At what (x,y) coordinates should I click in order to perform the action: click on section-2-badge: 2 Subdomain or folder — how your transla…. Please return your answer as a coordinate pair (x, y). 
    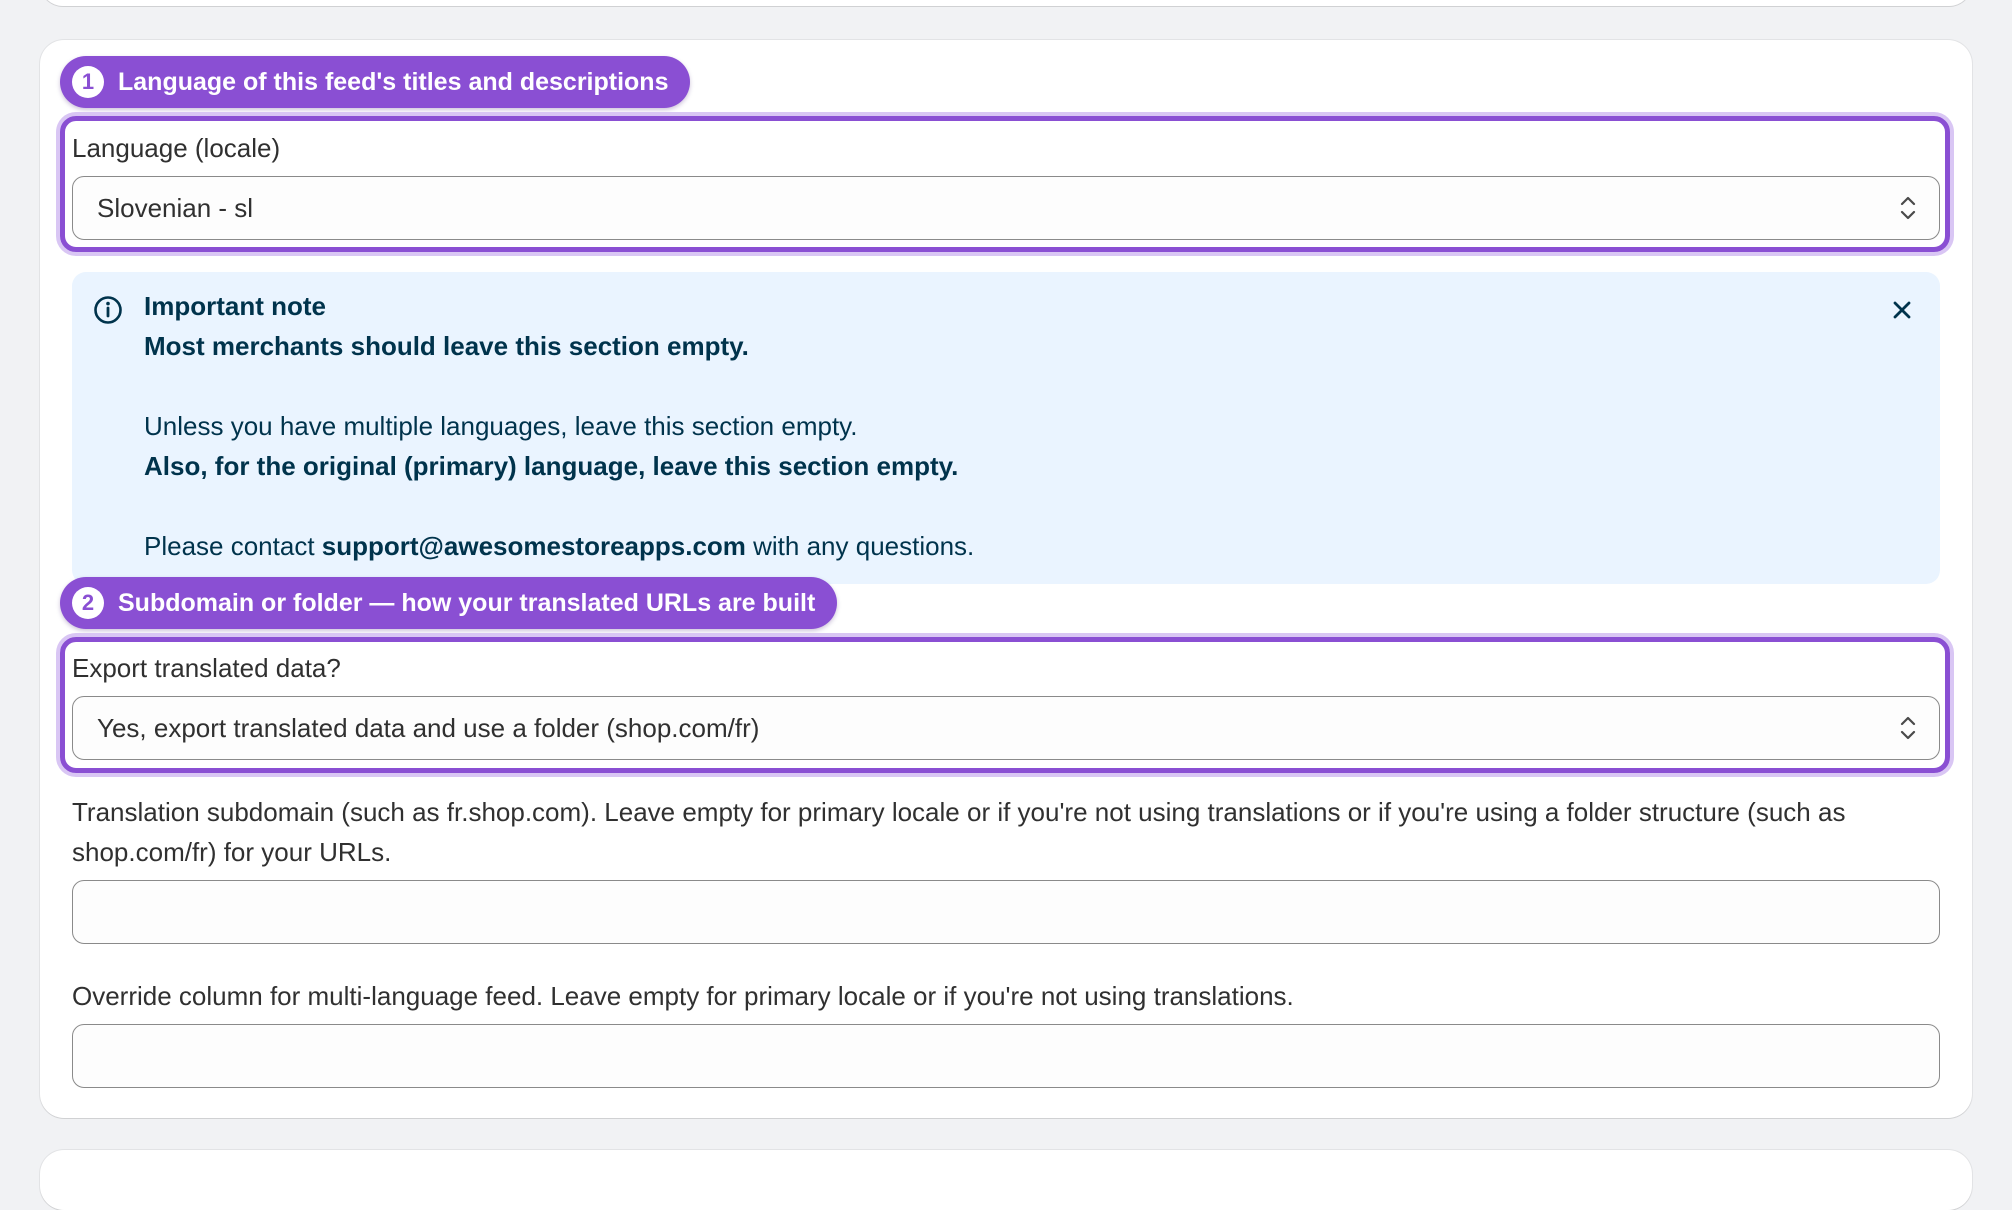
    Looking at the image, I should click on (449, 603).